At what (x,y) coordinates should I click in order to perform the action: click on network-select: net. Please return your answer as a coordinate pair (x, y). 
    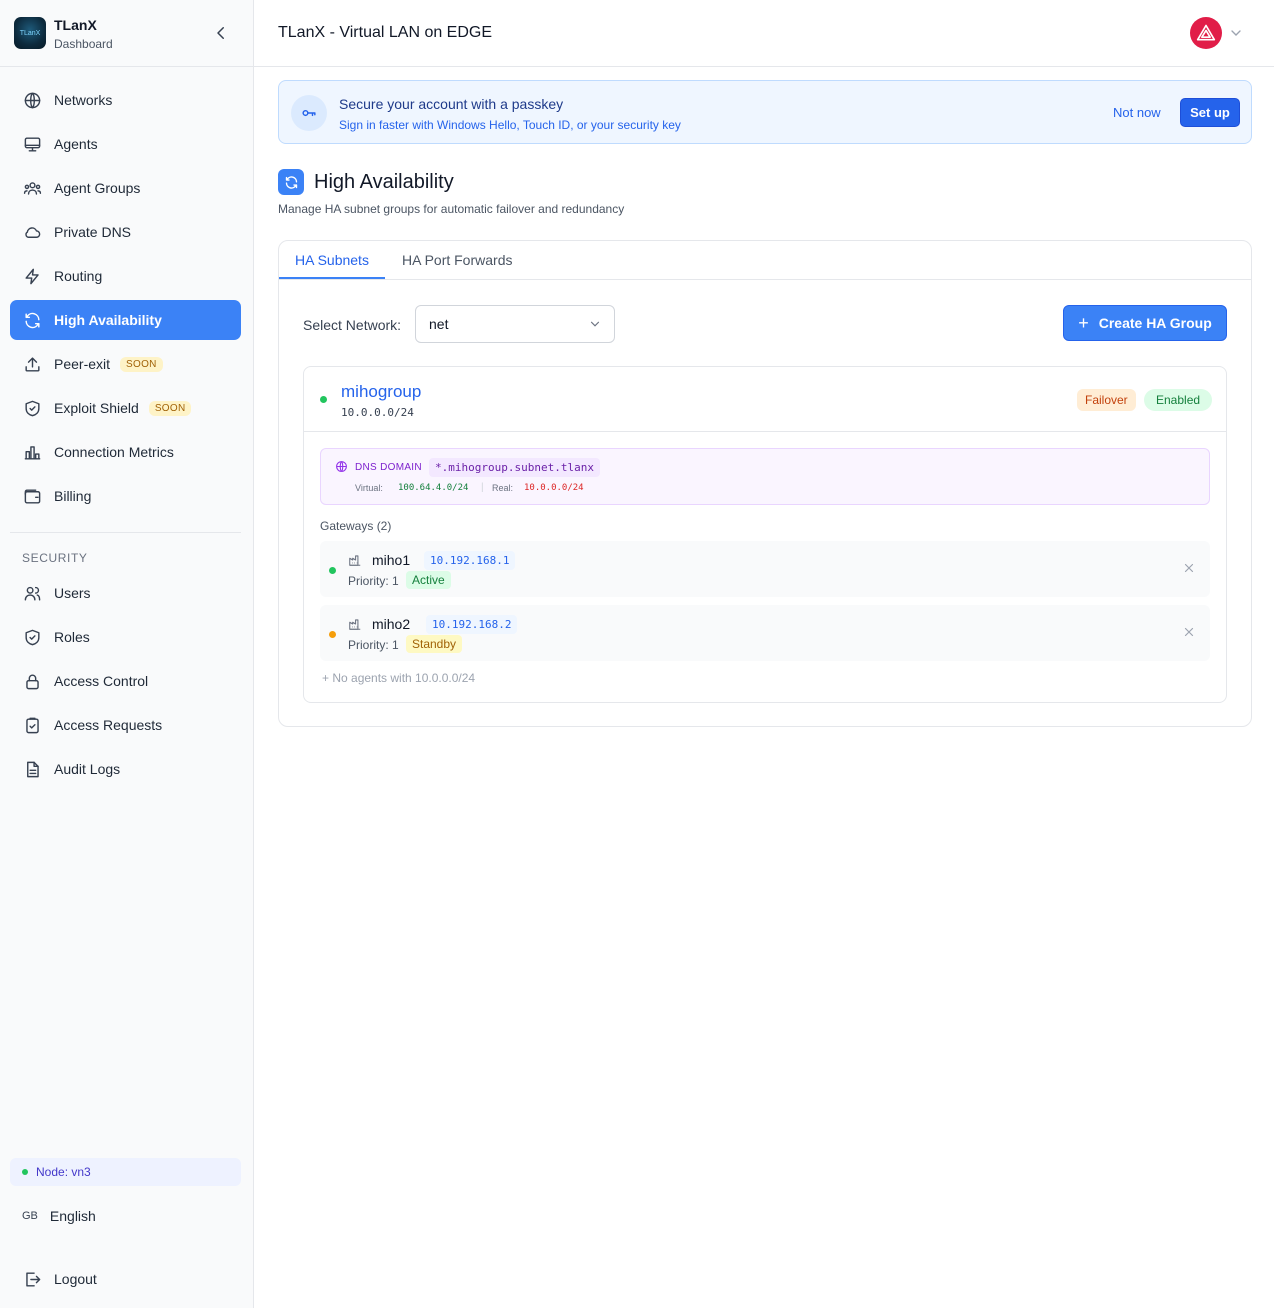
    Looking at the image, I should click on (515, 324).